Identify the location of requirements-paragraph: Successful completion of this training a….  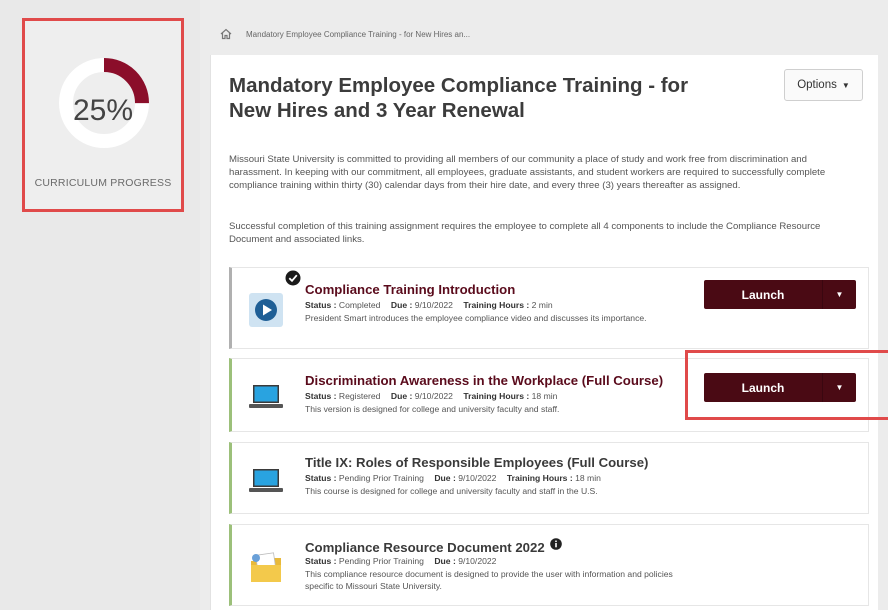
(525, 233).